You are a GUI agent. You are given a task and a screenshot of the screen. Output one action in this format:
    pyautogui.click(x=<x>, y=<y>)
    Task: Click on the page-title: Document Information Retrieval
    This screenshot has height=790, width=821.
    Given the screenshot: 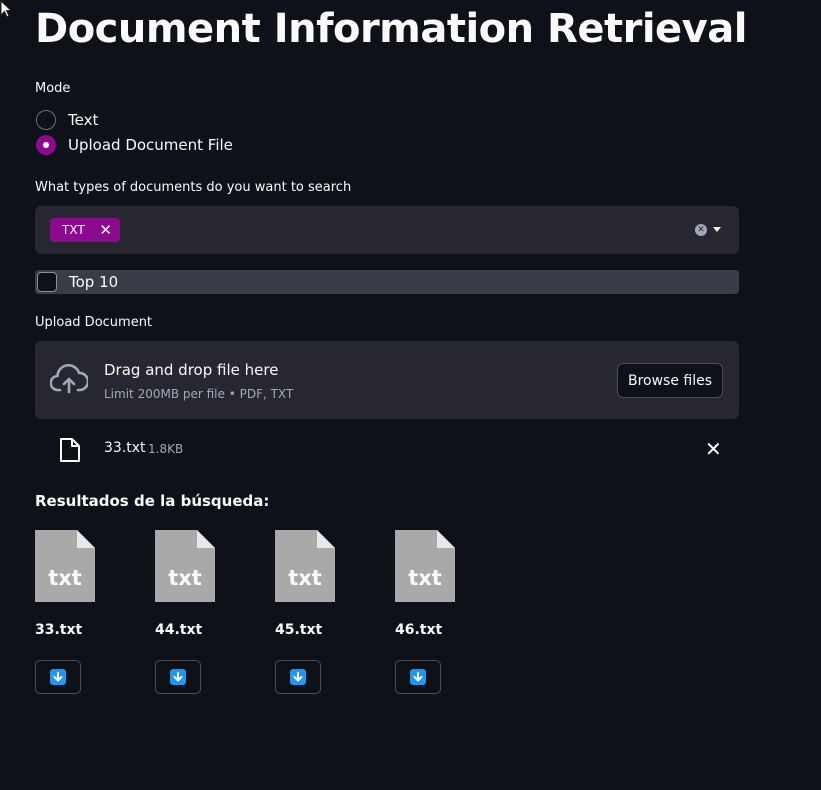 What is the action you would take?
    pyautogui.click(x=391, y=29)
    